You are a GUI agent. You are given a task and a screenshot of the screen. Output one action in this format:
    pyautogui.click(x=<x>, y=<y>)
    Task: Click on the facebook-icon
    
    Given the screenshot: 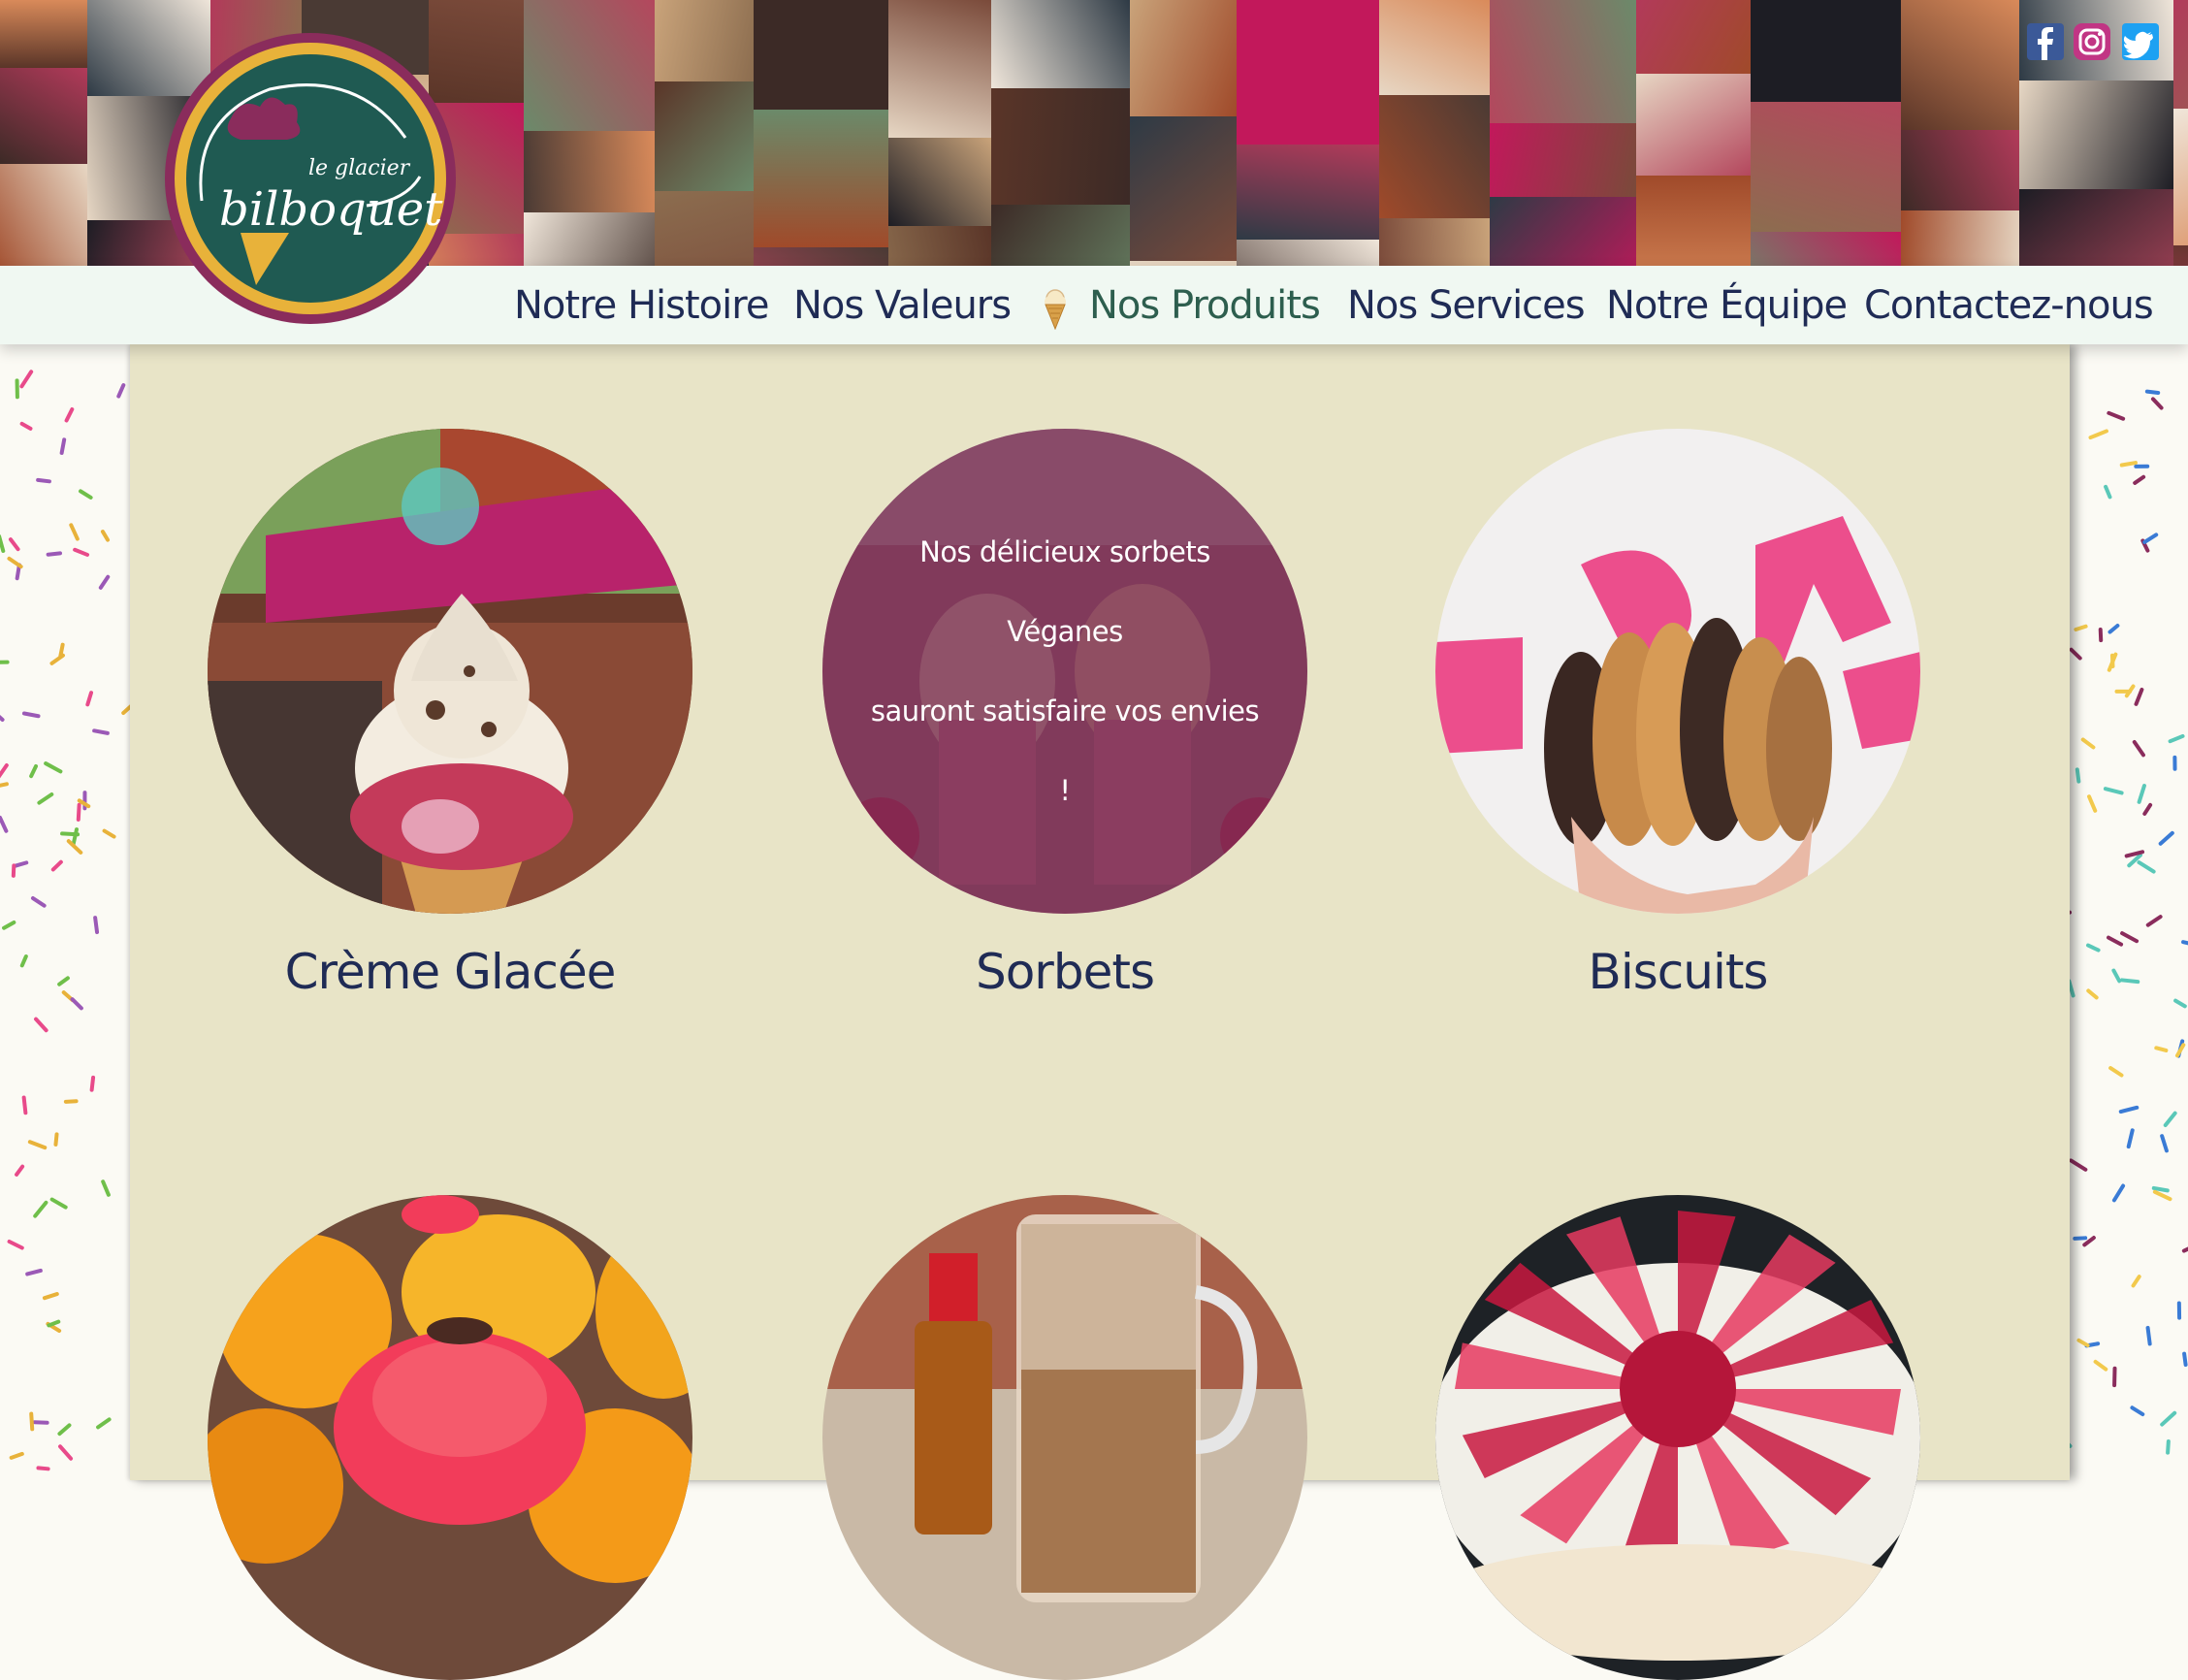 What is the action you would take?
    pyautogui.click(x=2046, y=41)
    